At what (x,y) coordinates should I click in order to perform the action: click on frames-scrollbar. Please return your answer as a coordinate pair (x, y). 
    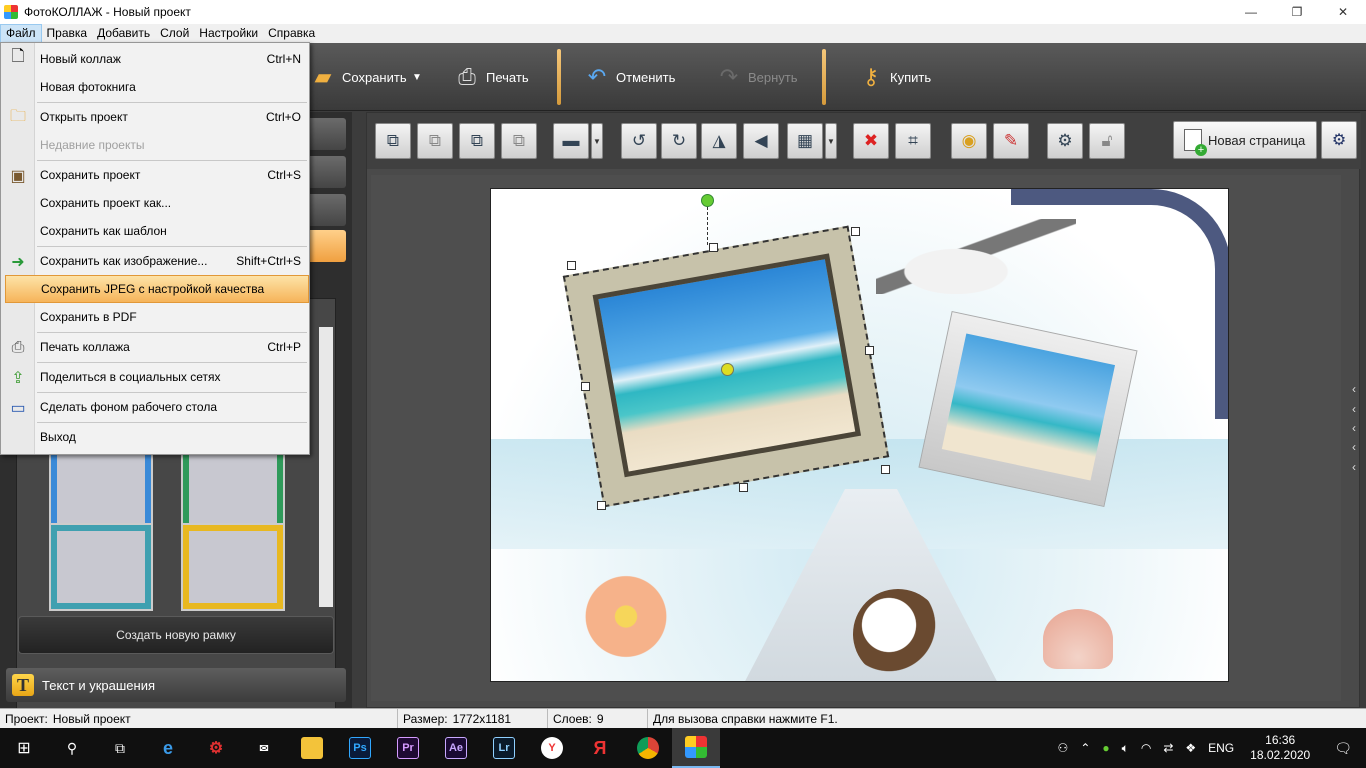
    Looking at the image, I should click on (326, 467).